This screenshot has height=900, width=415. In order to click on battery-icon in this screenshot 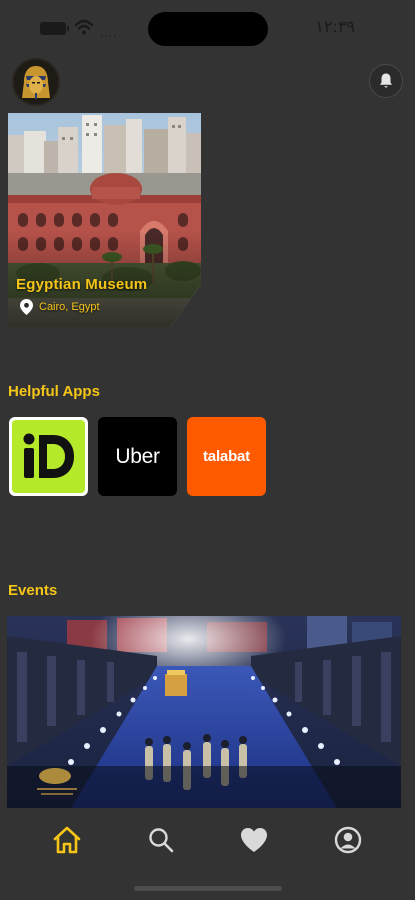, I will do `click(54, 28)`.